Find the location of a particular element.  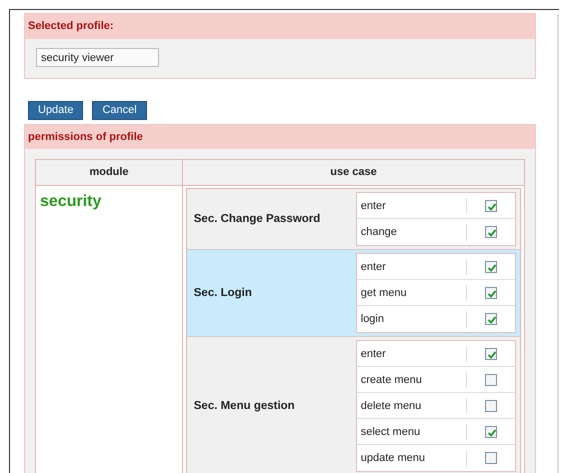

panel-header: Selected profile: is located at coordinates (280, 26).